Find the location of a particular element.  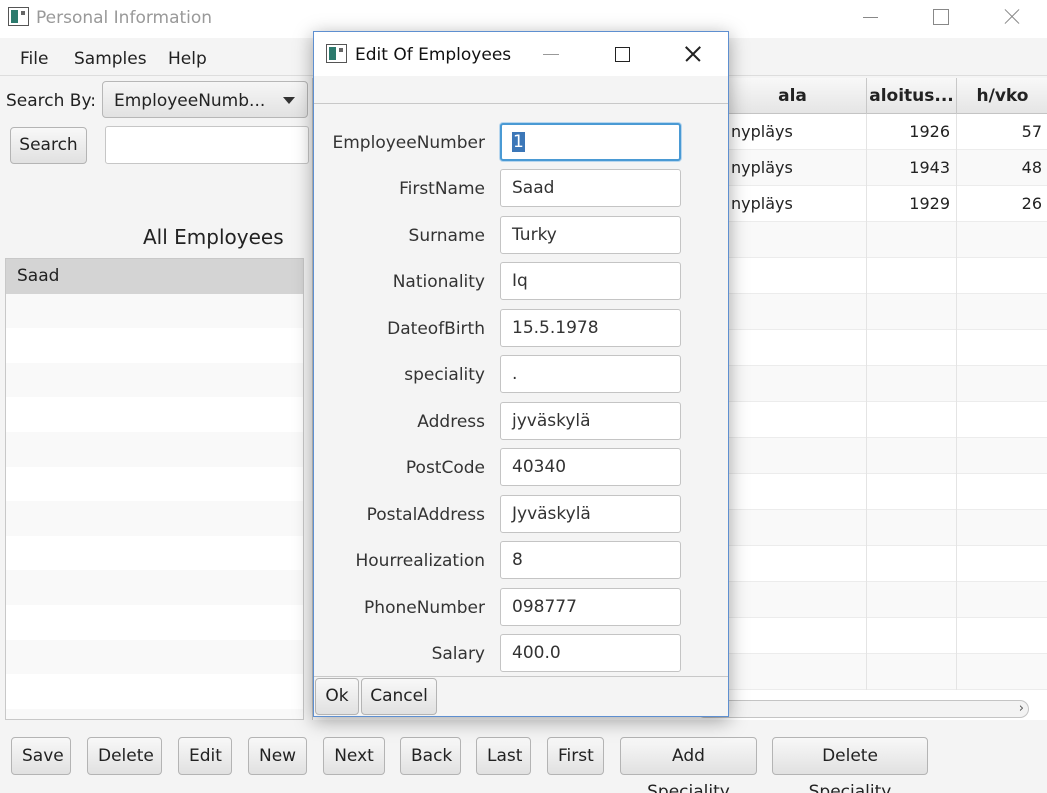

dialog-close-icon is located at coordinates (693, 54).